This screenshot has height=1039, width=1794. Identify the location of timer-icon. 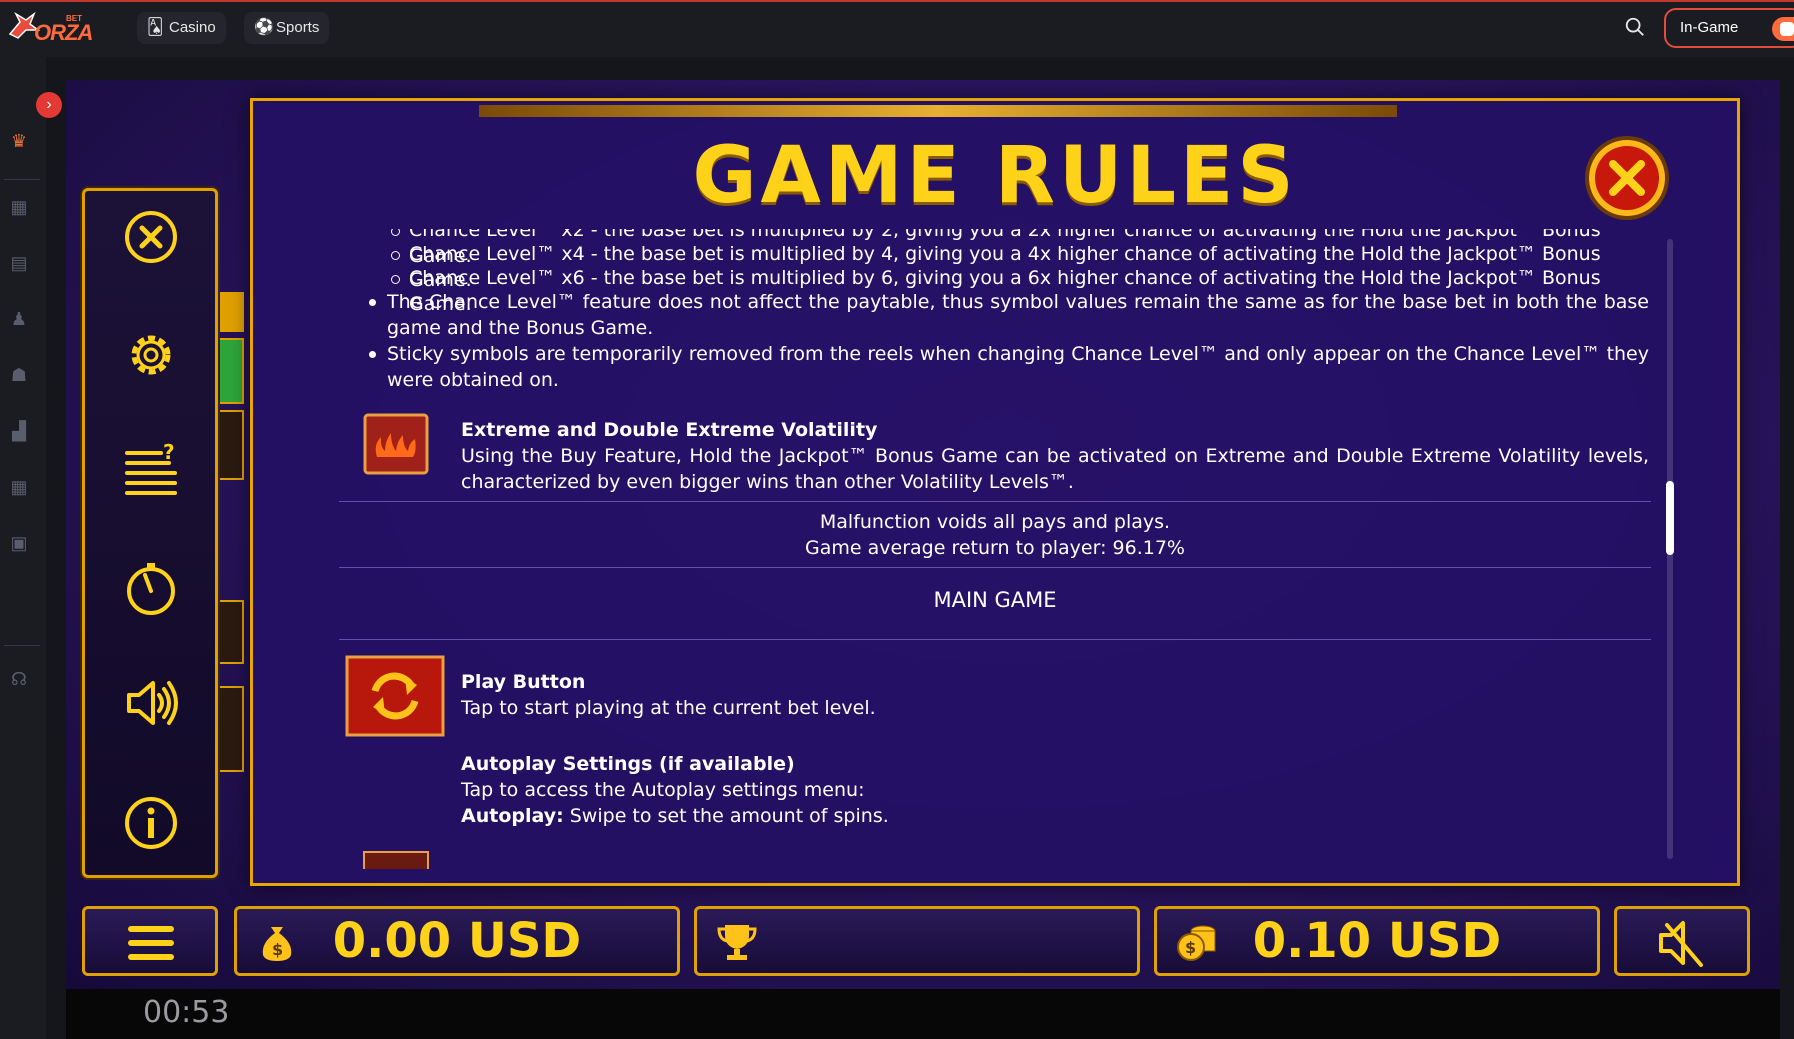
(151, 589).